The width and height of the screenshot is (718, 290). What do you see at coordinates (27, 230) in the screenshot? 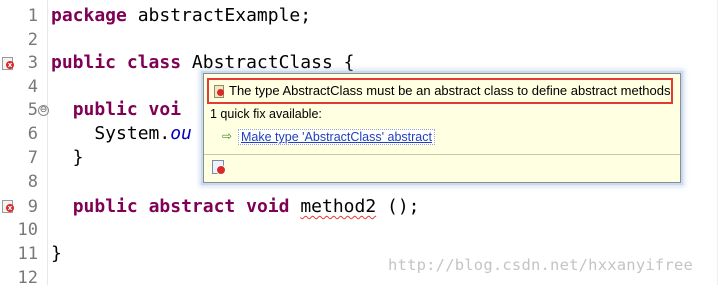
I see `line-number: 10` at bounding box center [27, 230].